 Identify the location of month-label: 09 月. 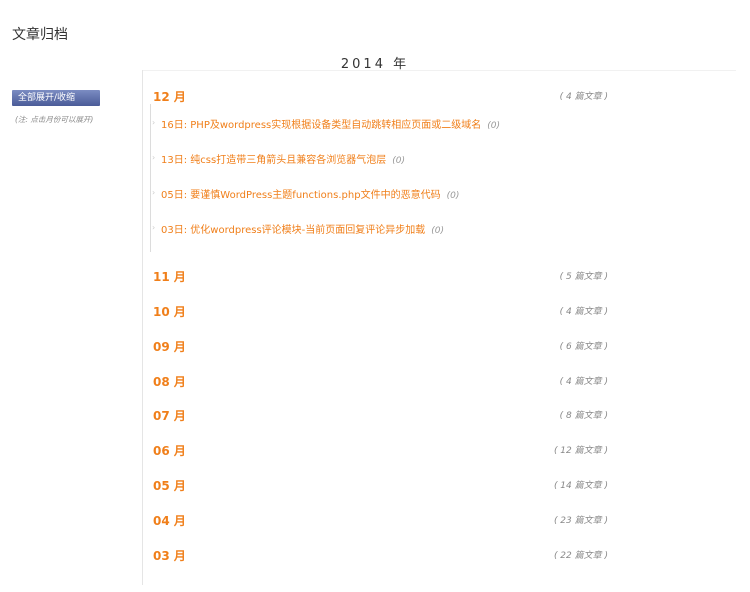
(169, 346).